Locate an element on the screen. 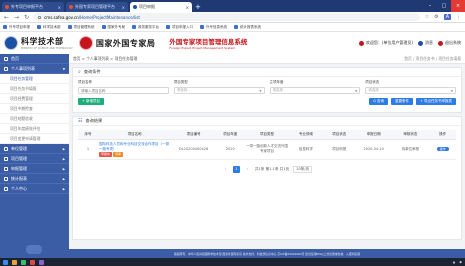 The image size is (465, 266). chevron-right-icon: ▶ is located at coordinates (63, 188).